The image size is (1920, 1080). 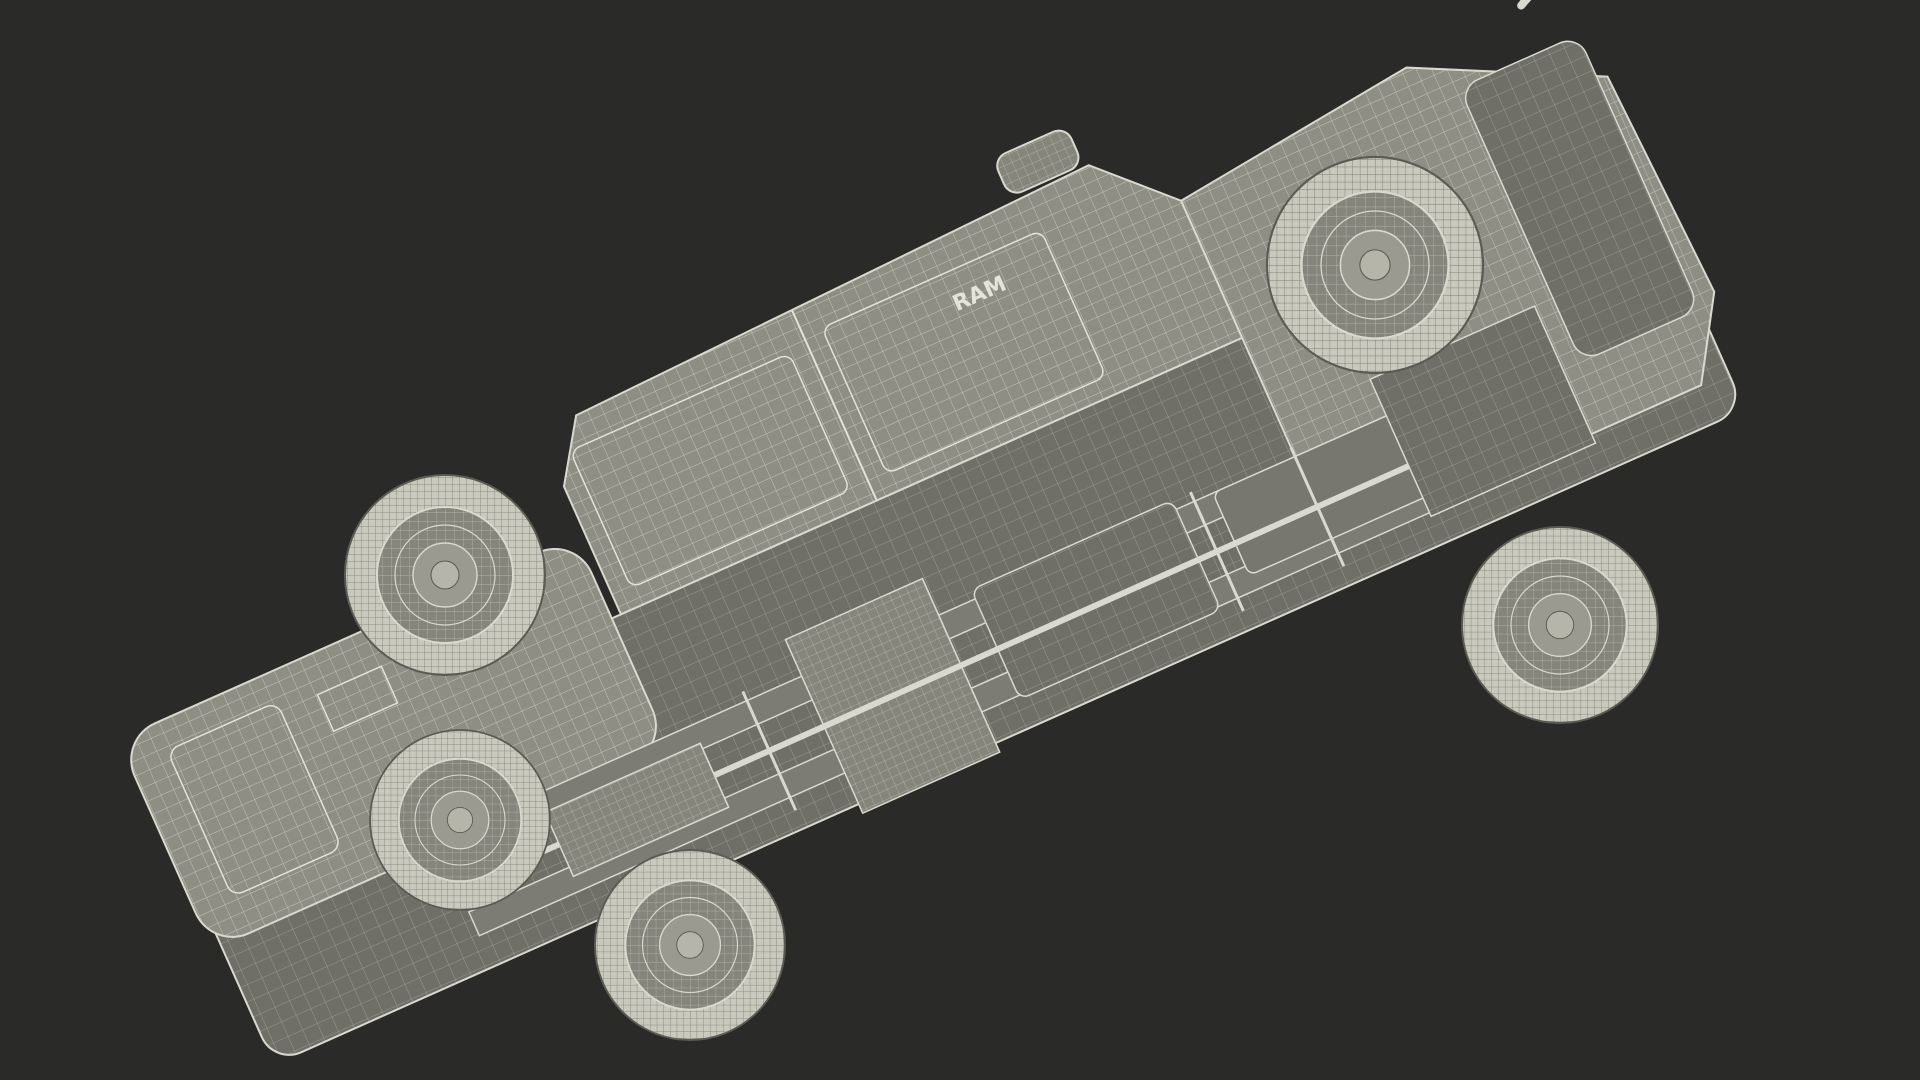 What do you see at coordinates (445, 575) in the screenshot?
I see `rear-left-wheel` at bounding box center [445, 575].